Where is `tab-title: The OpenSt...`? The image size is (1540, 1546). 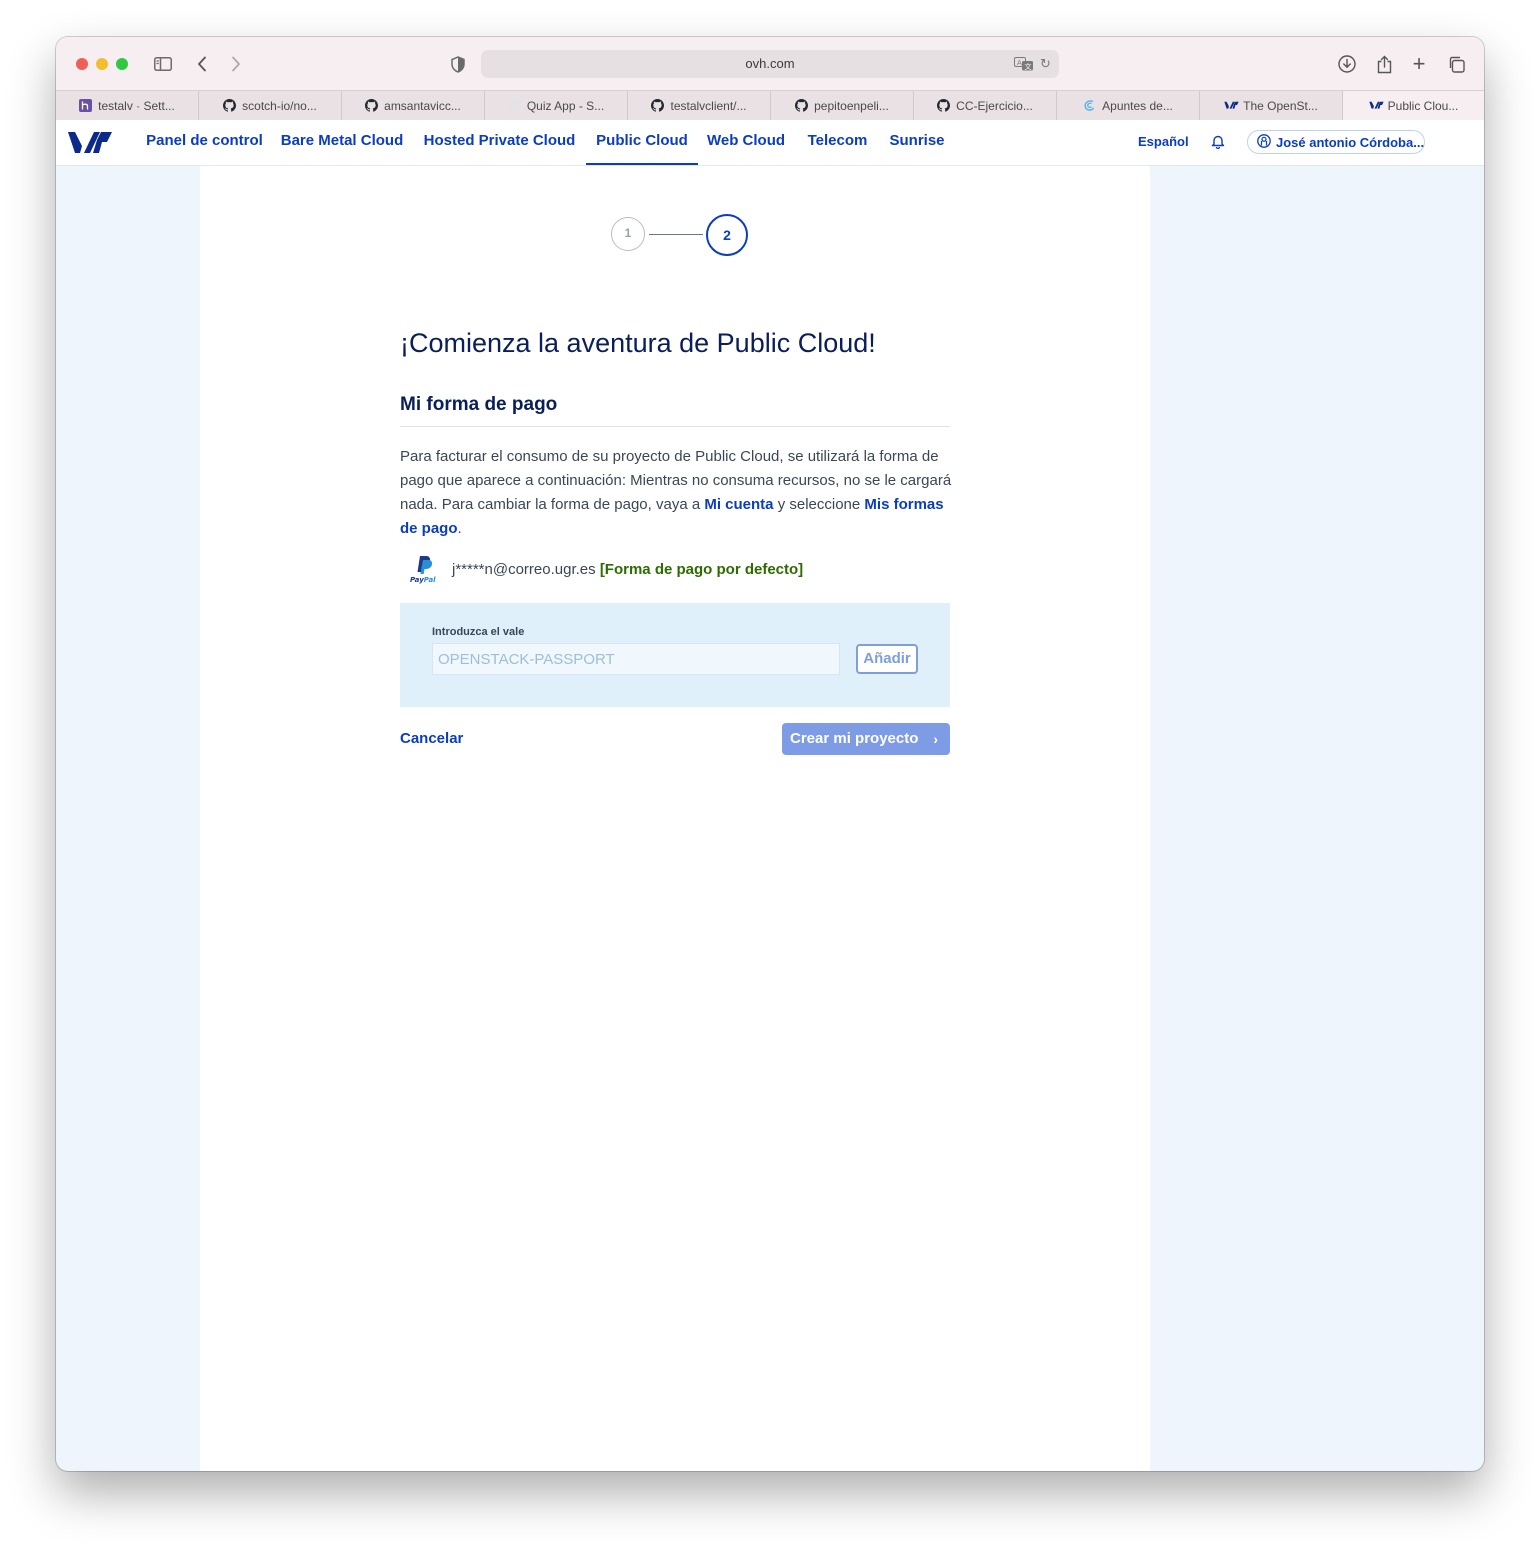 tab-title: The OpenSt... is located at coordinates (1280, 105).